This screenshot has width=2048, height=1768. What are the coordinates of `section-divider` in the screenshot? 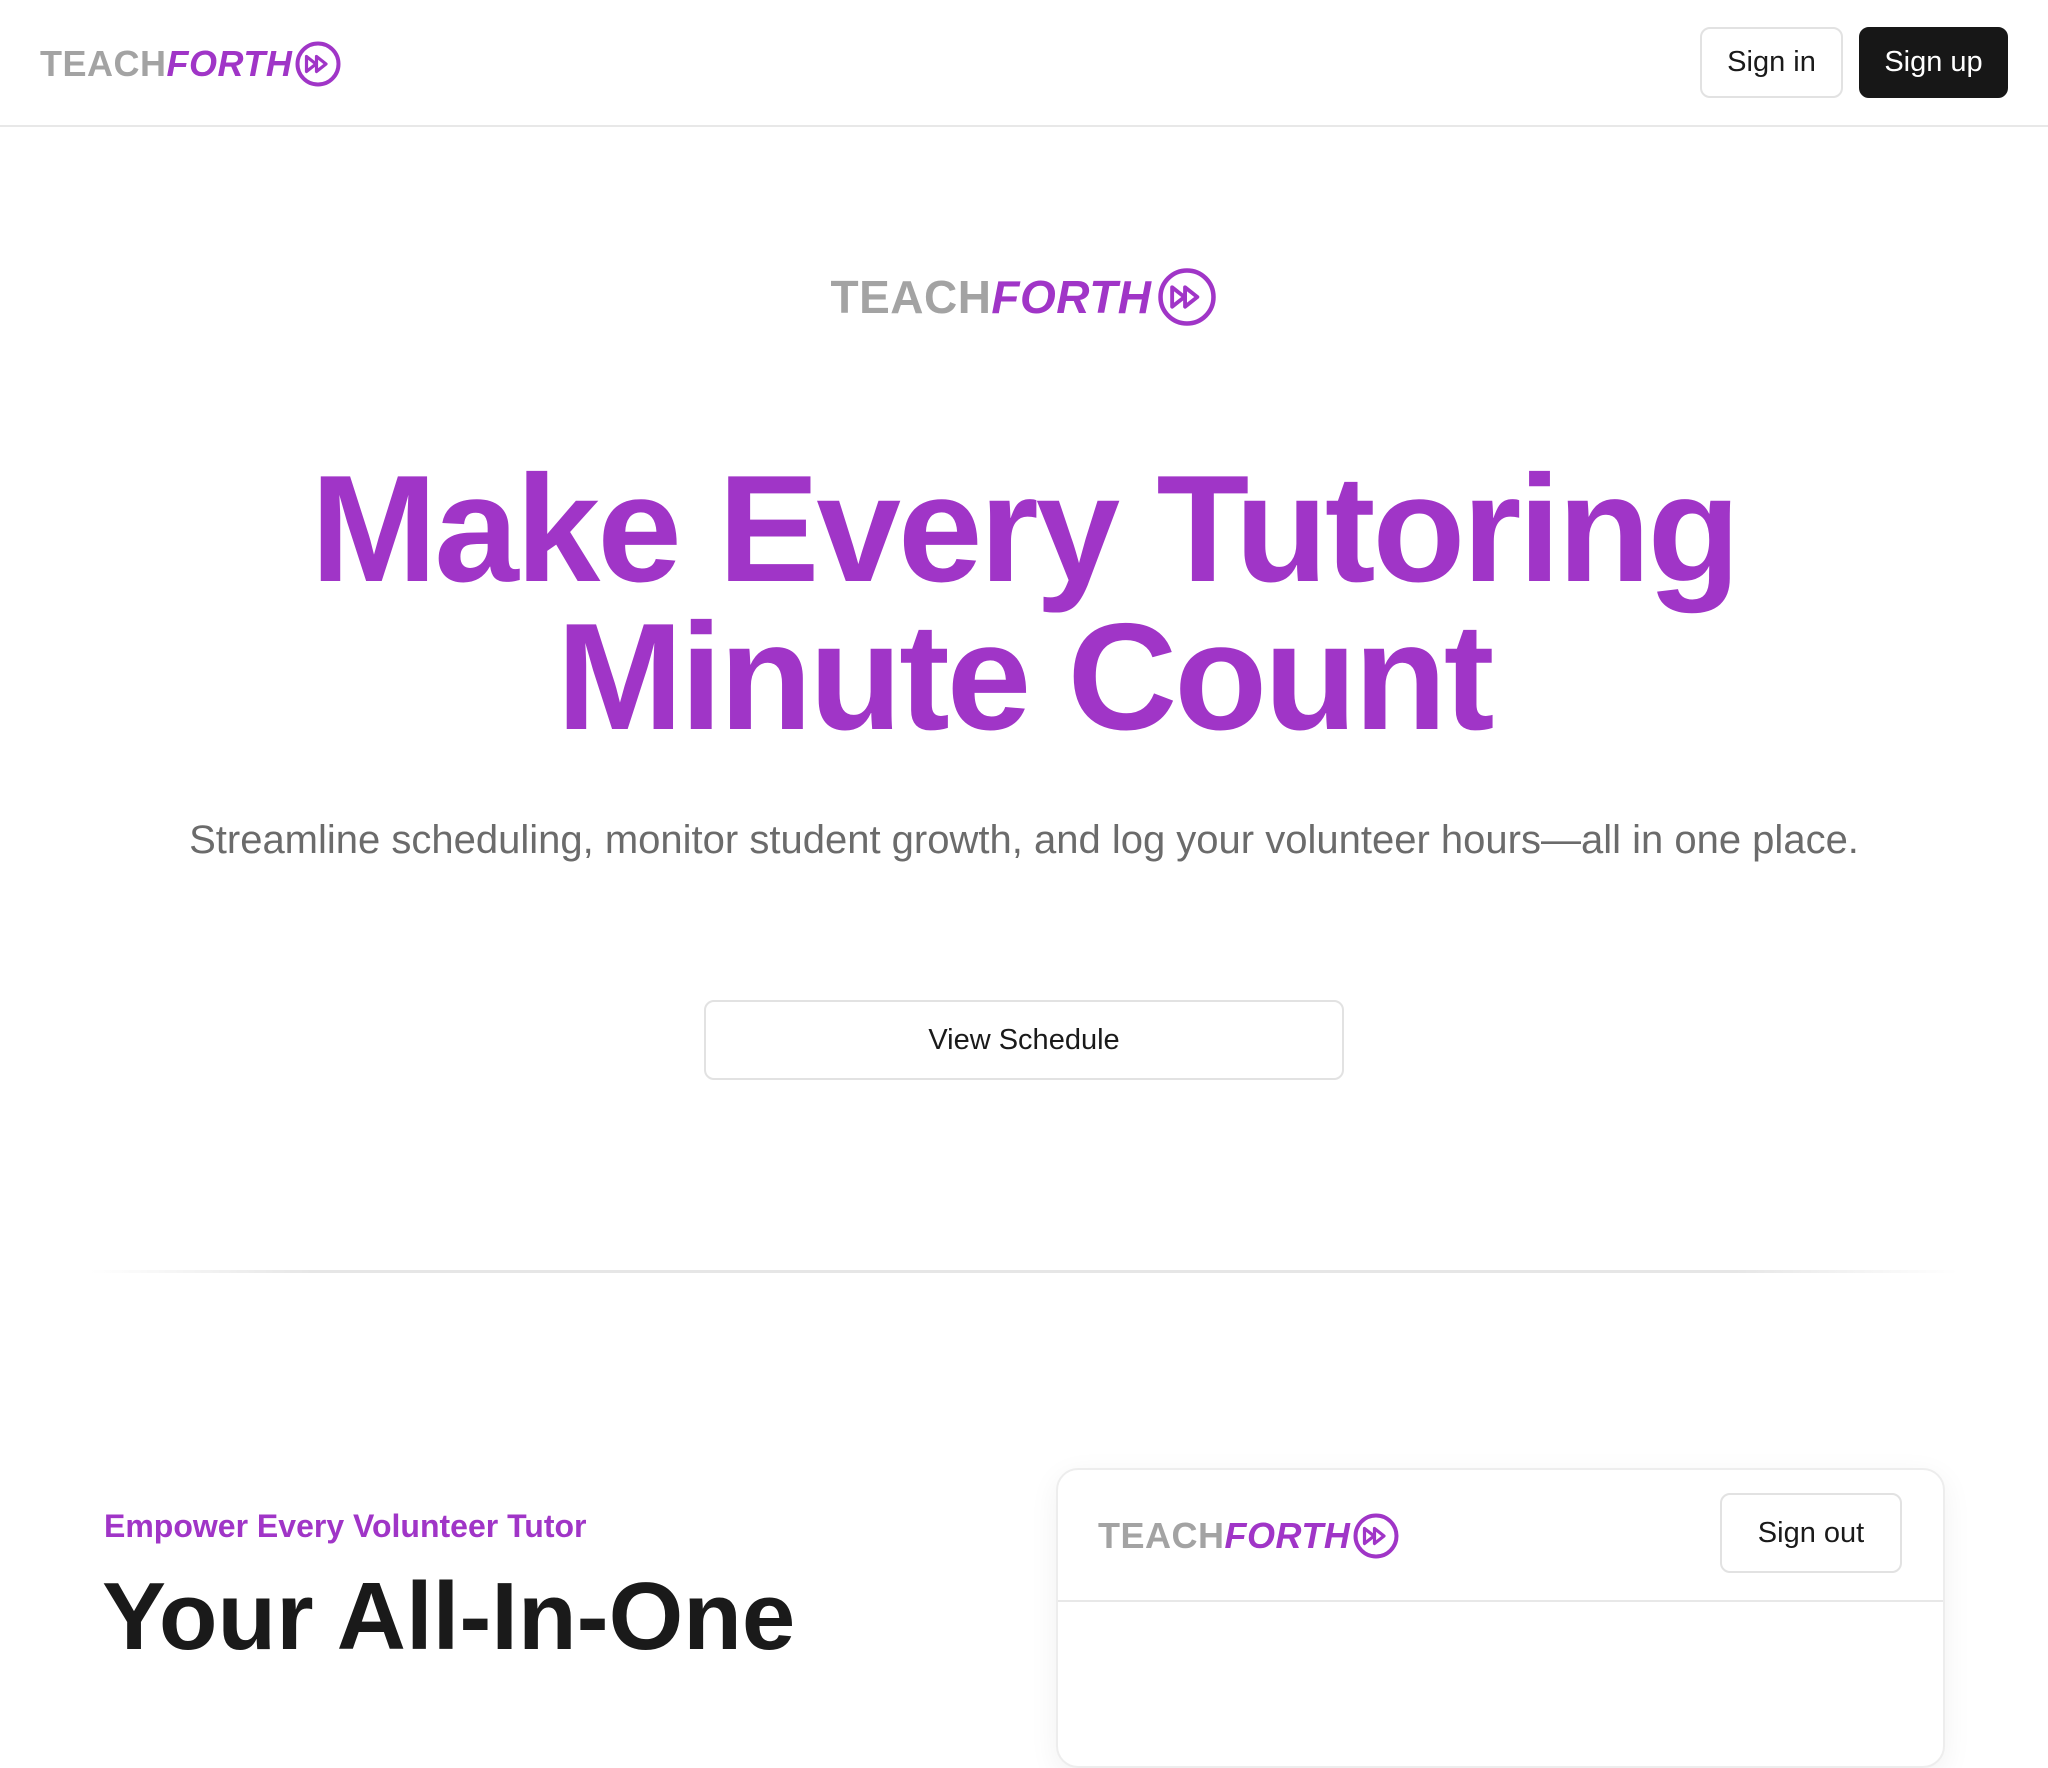 It's located at (1024, 1271).